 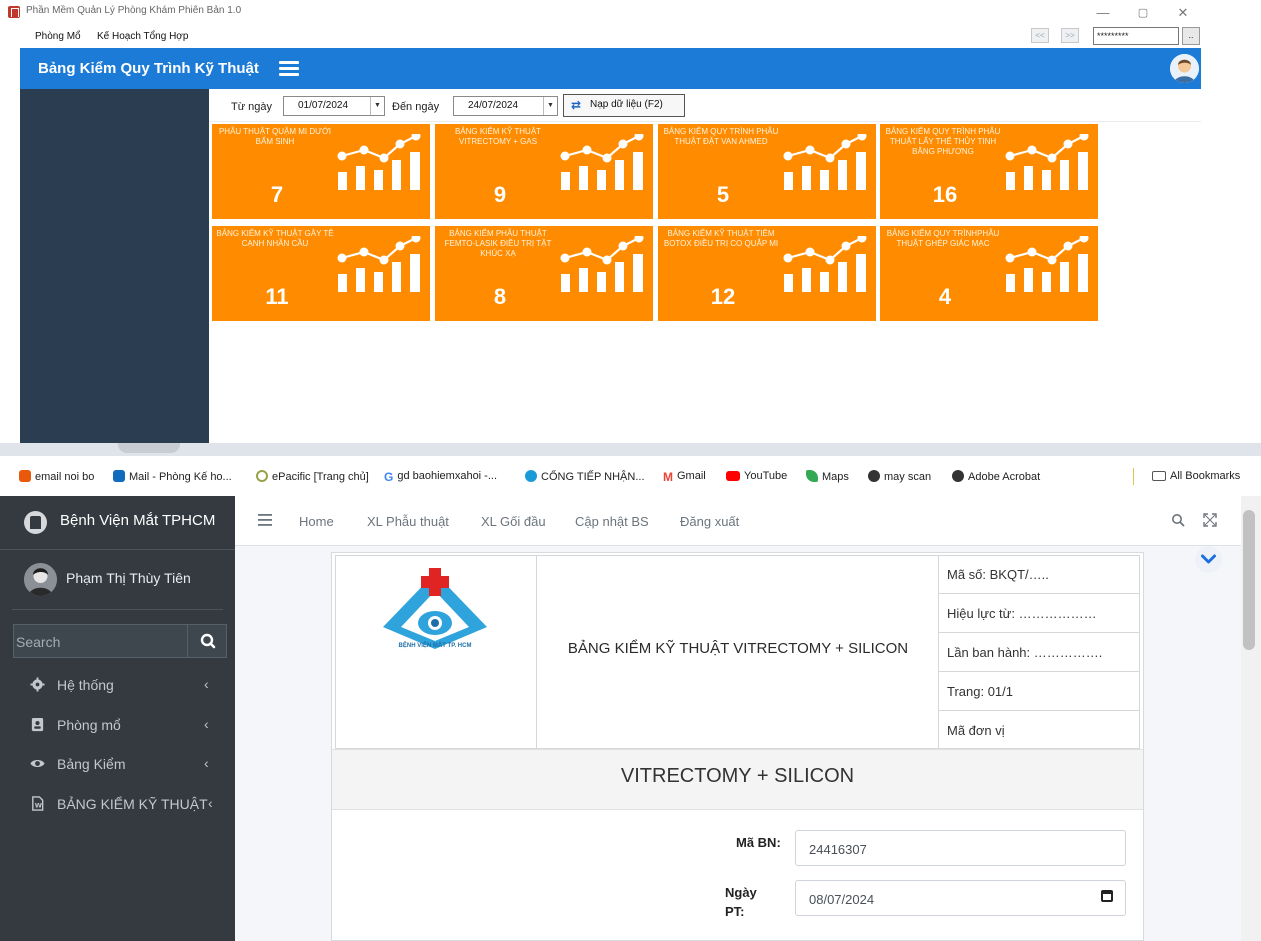 I want to click on tile-label: BẢNG KIỂM KỸ THUẬT VITRECTOMY + GAS, so click(x=498, y=136).